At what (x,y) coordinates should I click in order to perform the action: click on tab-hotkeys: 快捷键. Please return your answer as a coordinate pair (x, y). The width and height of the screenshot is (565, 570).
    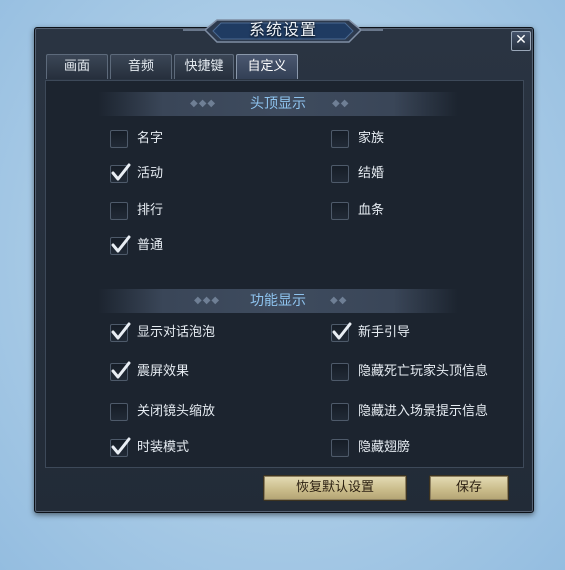
    Looking at the image, I should click on (204, 66).